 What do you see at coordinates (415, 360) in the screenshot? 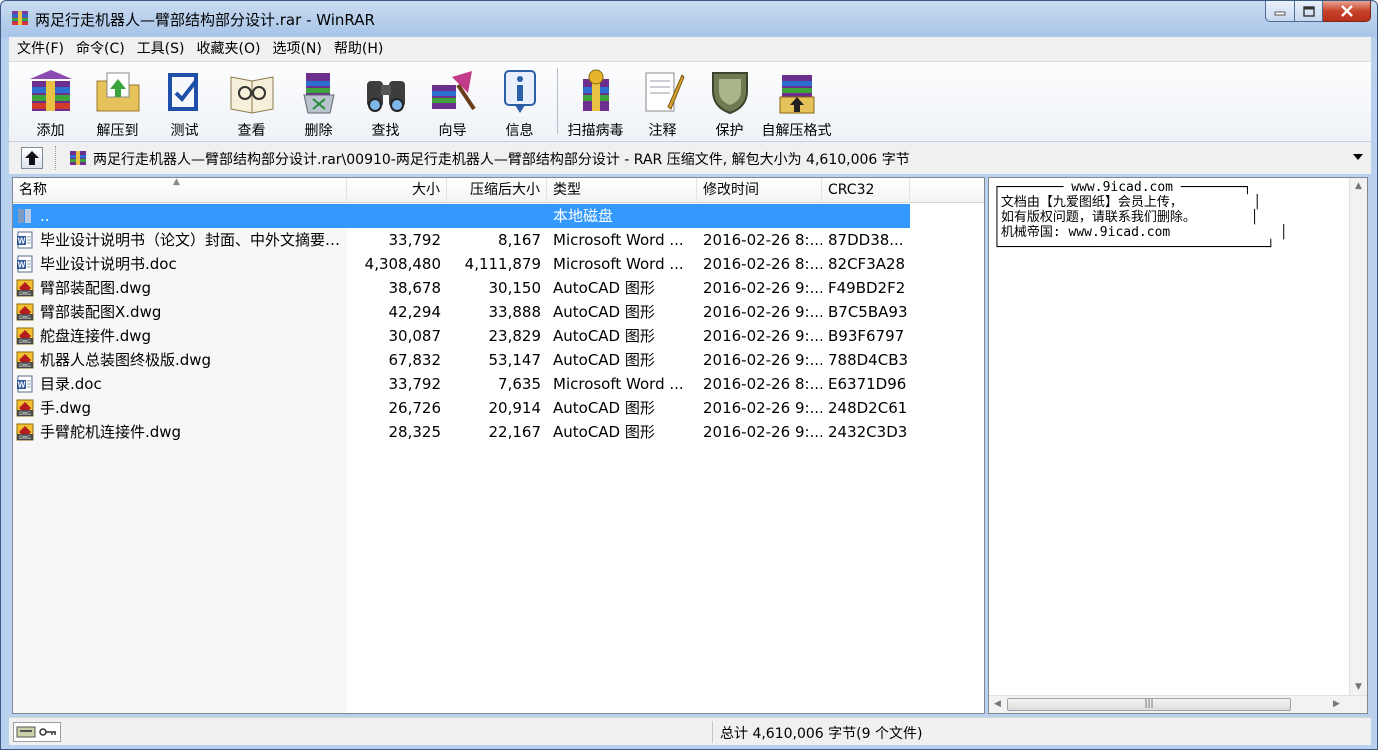
I see `file-size: 67,832` at bounding box center [415, 360].